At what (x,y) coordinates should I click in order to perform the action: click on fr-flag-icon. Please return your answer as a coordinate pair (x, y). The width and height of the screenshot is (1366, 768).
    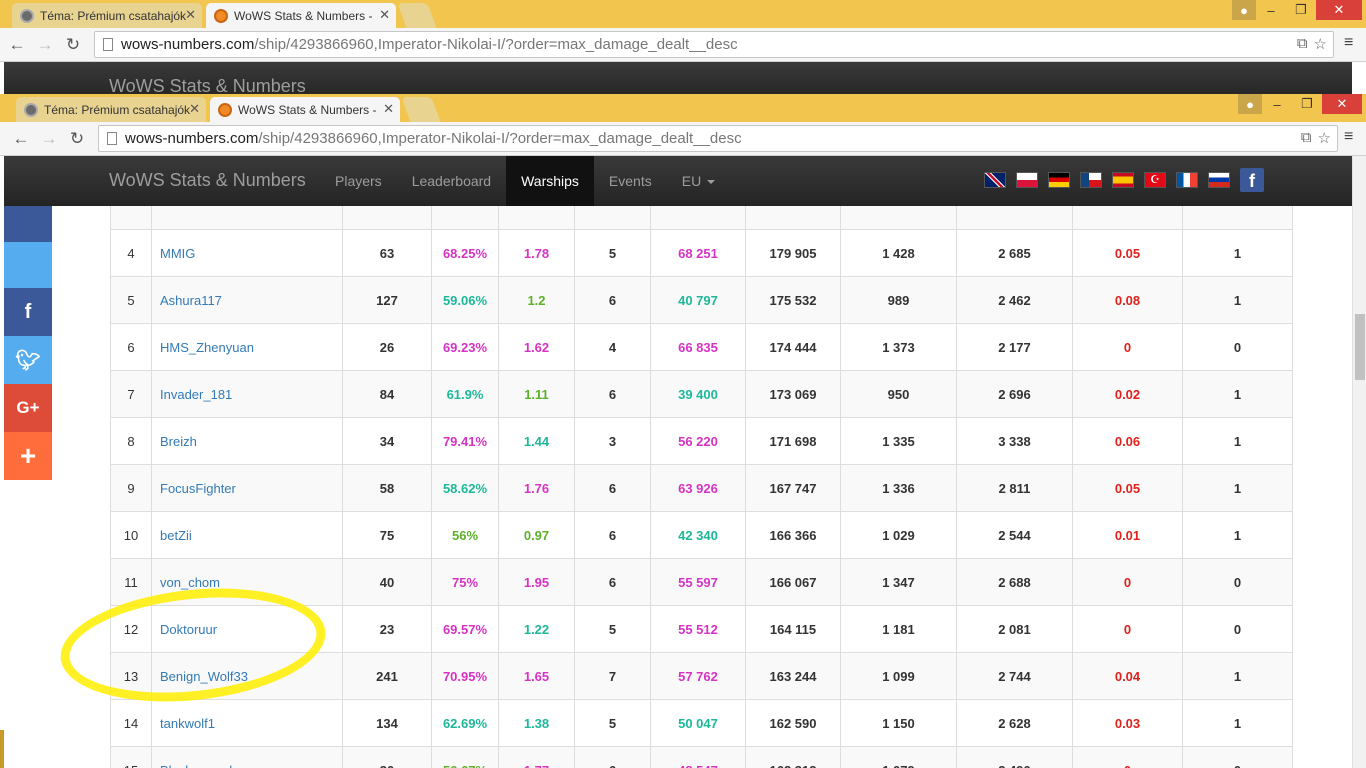
    Looking at the image, I should click on (1187, 180).